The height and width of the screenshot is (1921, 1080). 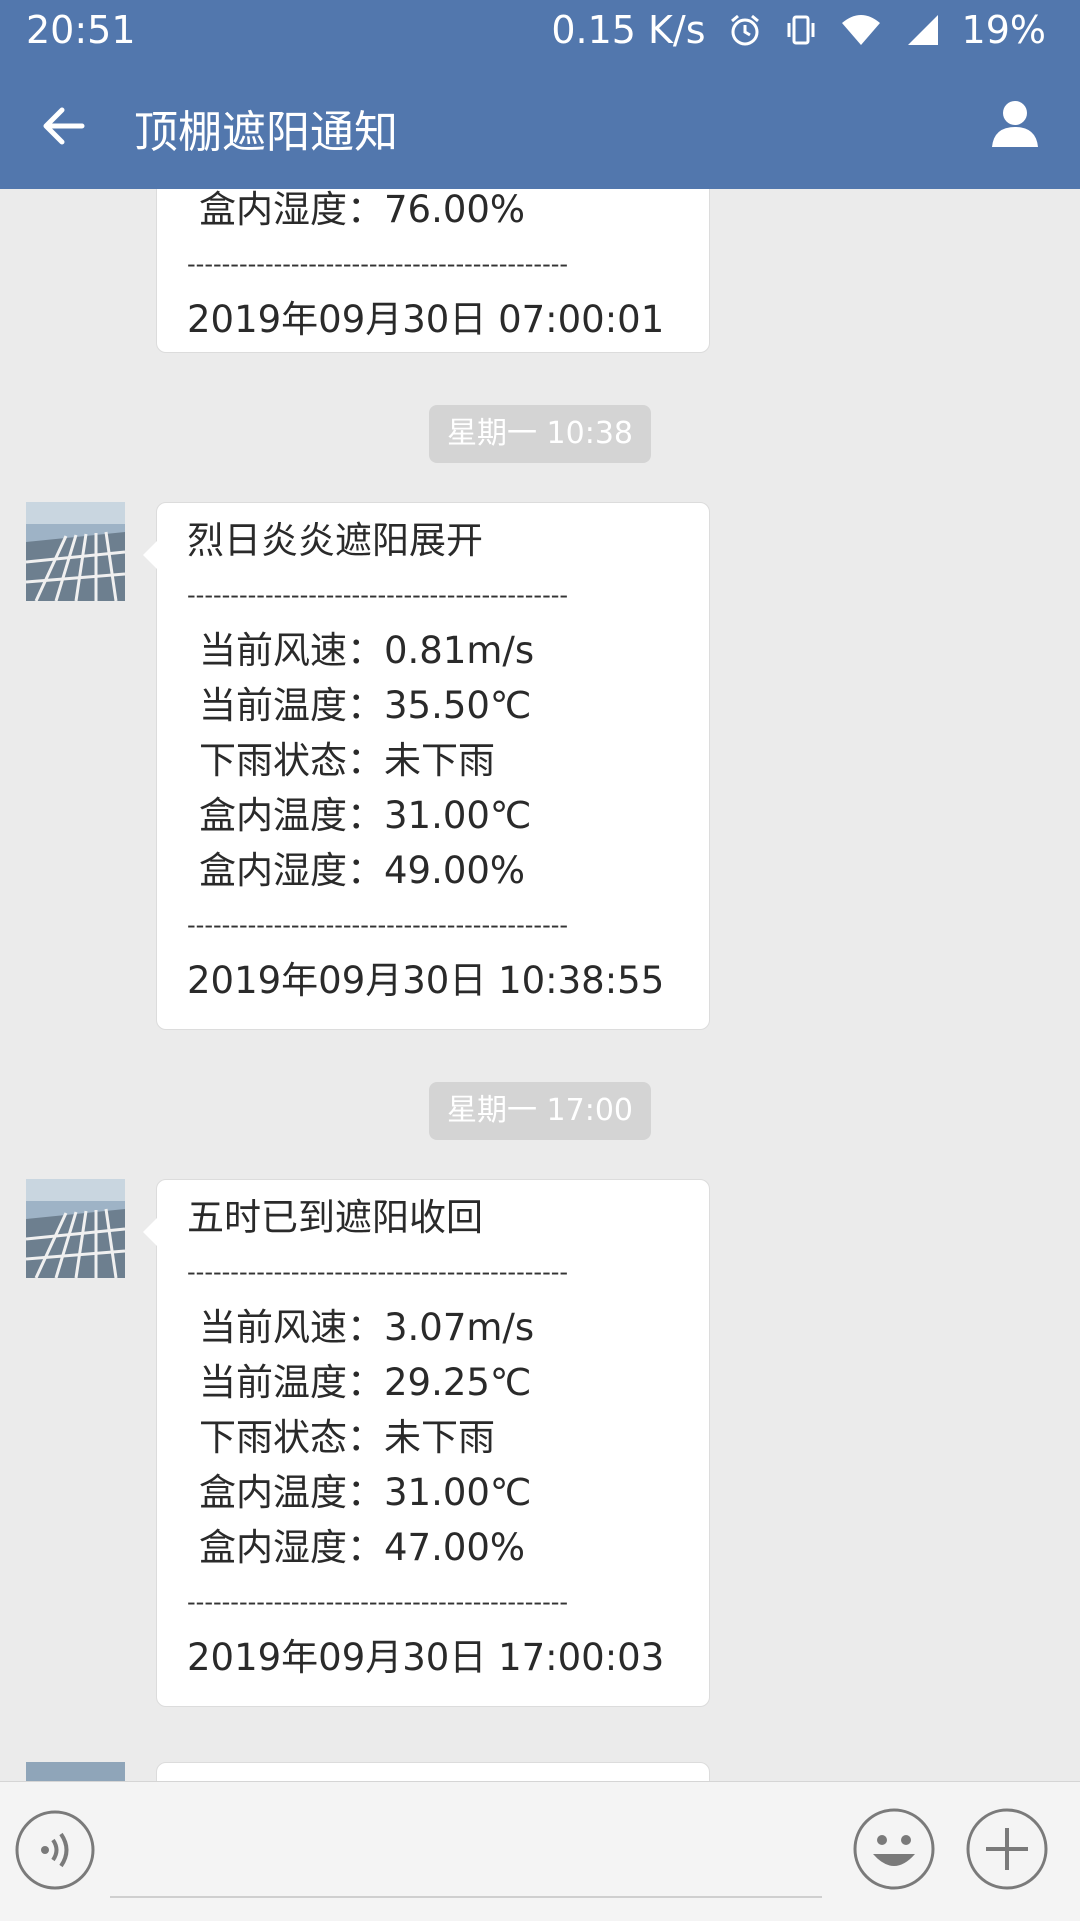 I want to click on message-line: 盒内湿度：47.00%, so click(x=362, y=1547).